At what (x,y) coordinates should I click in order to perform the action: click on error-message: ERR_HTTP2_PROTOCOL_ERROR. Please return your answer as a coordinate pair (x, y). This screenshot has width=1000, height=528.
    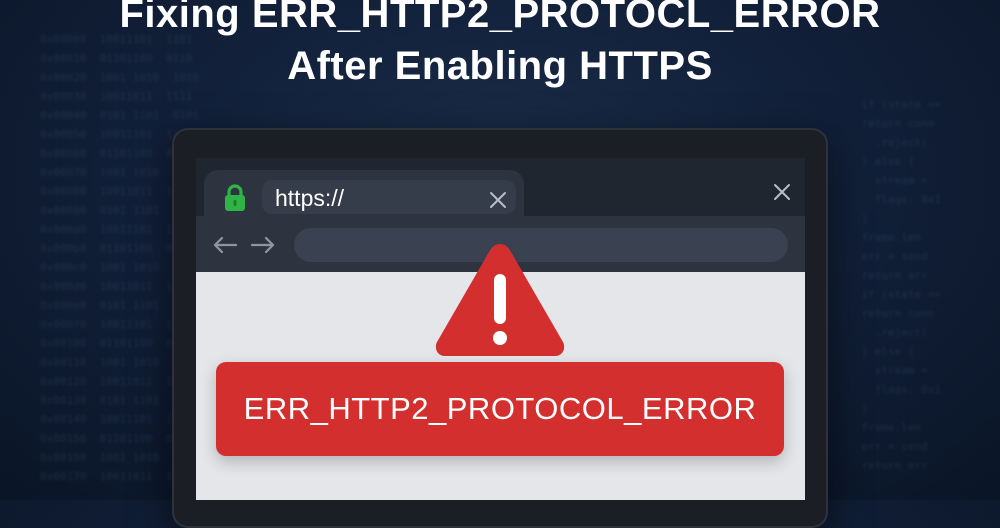
    Looking at the image, I should click on (500, 408).